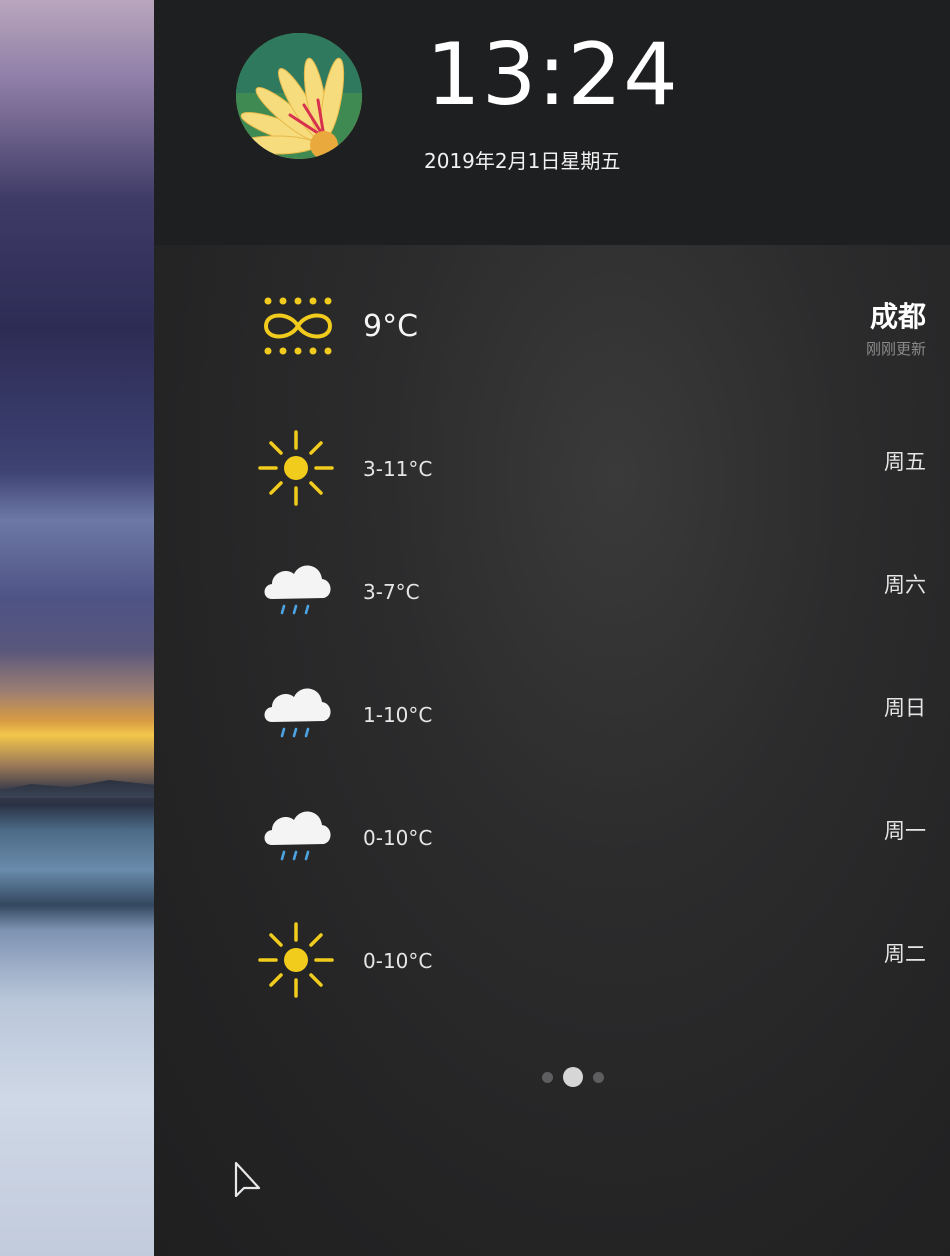  What do you see at coordinates (905, 585) in the screenshot?
I see `forecast-day: 周六` at bounding box center [905, 585].